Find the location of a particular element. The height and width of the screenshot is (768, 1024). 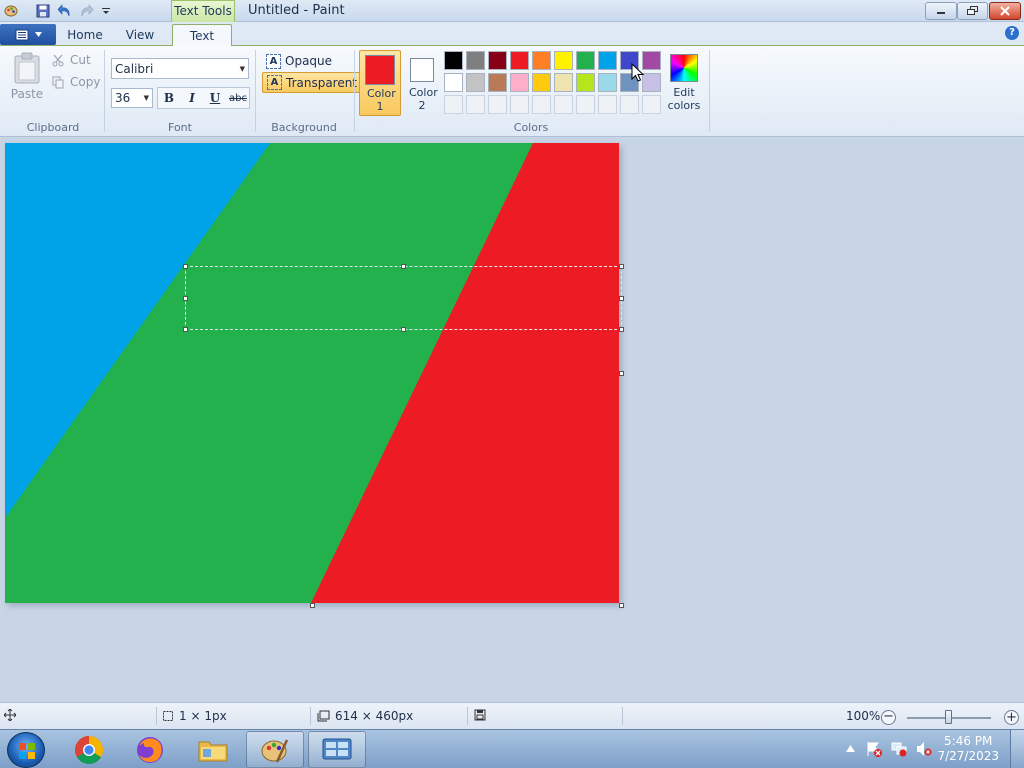

zoom-slider-thumb is located at coordinates (948, 717).